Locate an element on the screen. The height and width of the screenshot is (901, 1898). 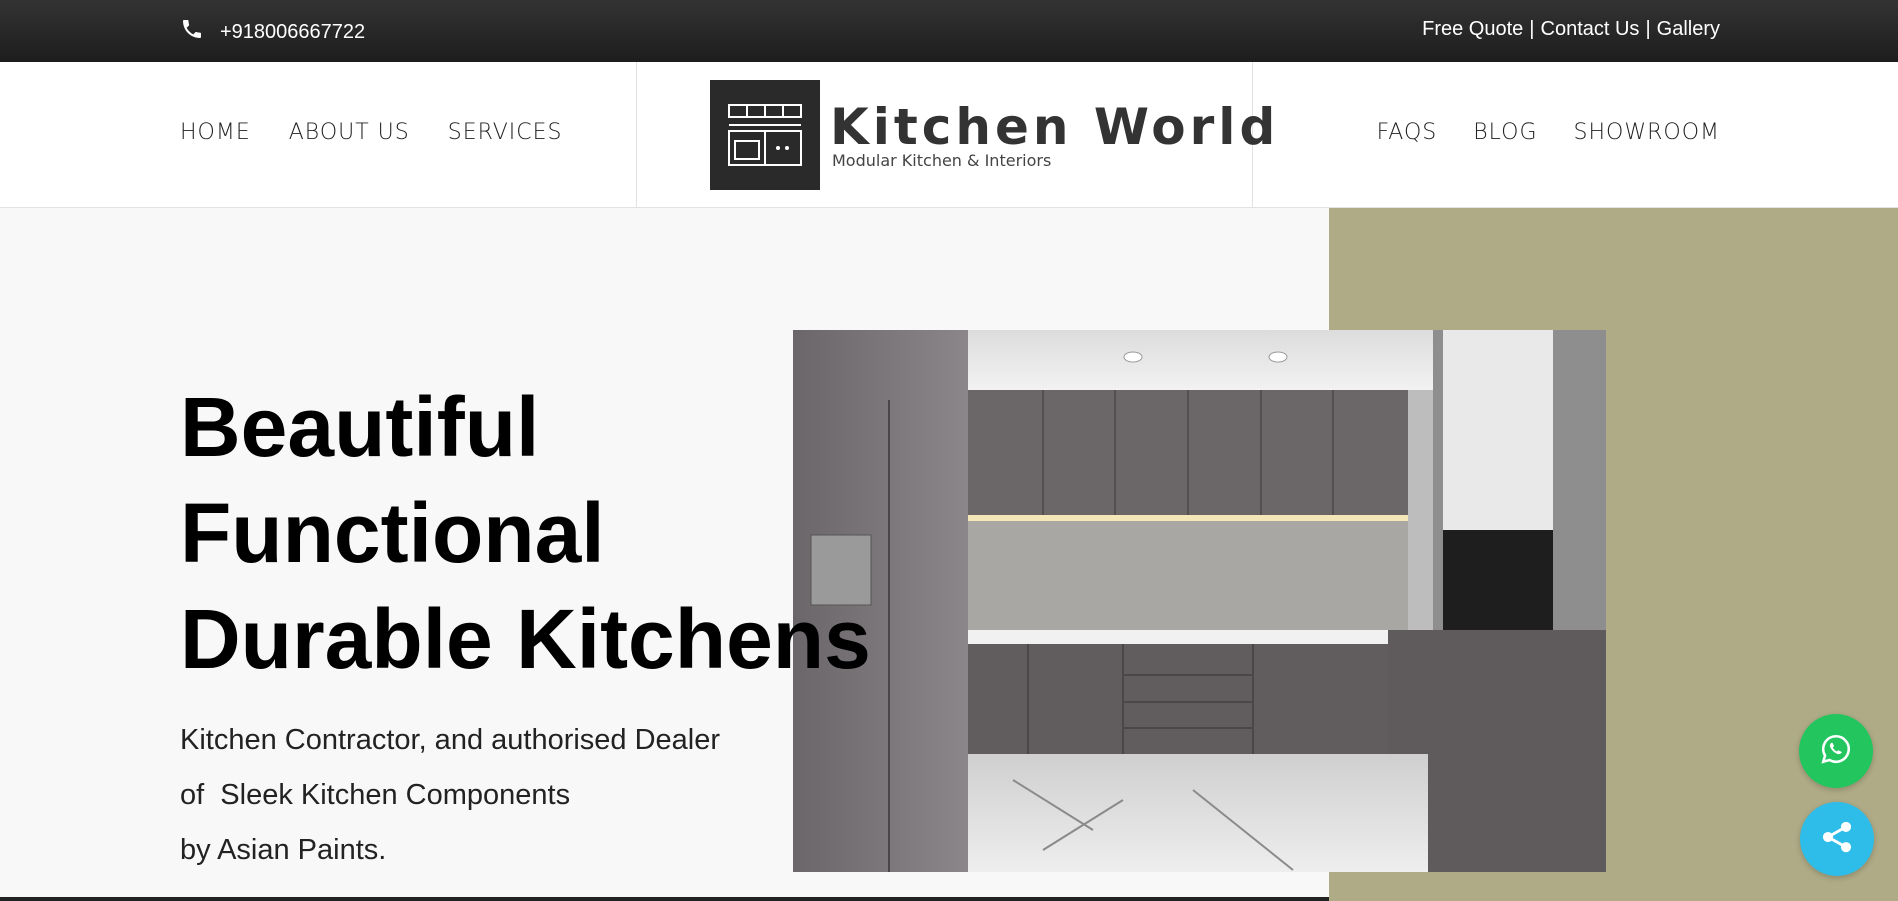
kitchen-logo-icon is located at coordinates (765, 135).